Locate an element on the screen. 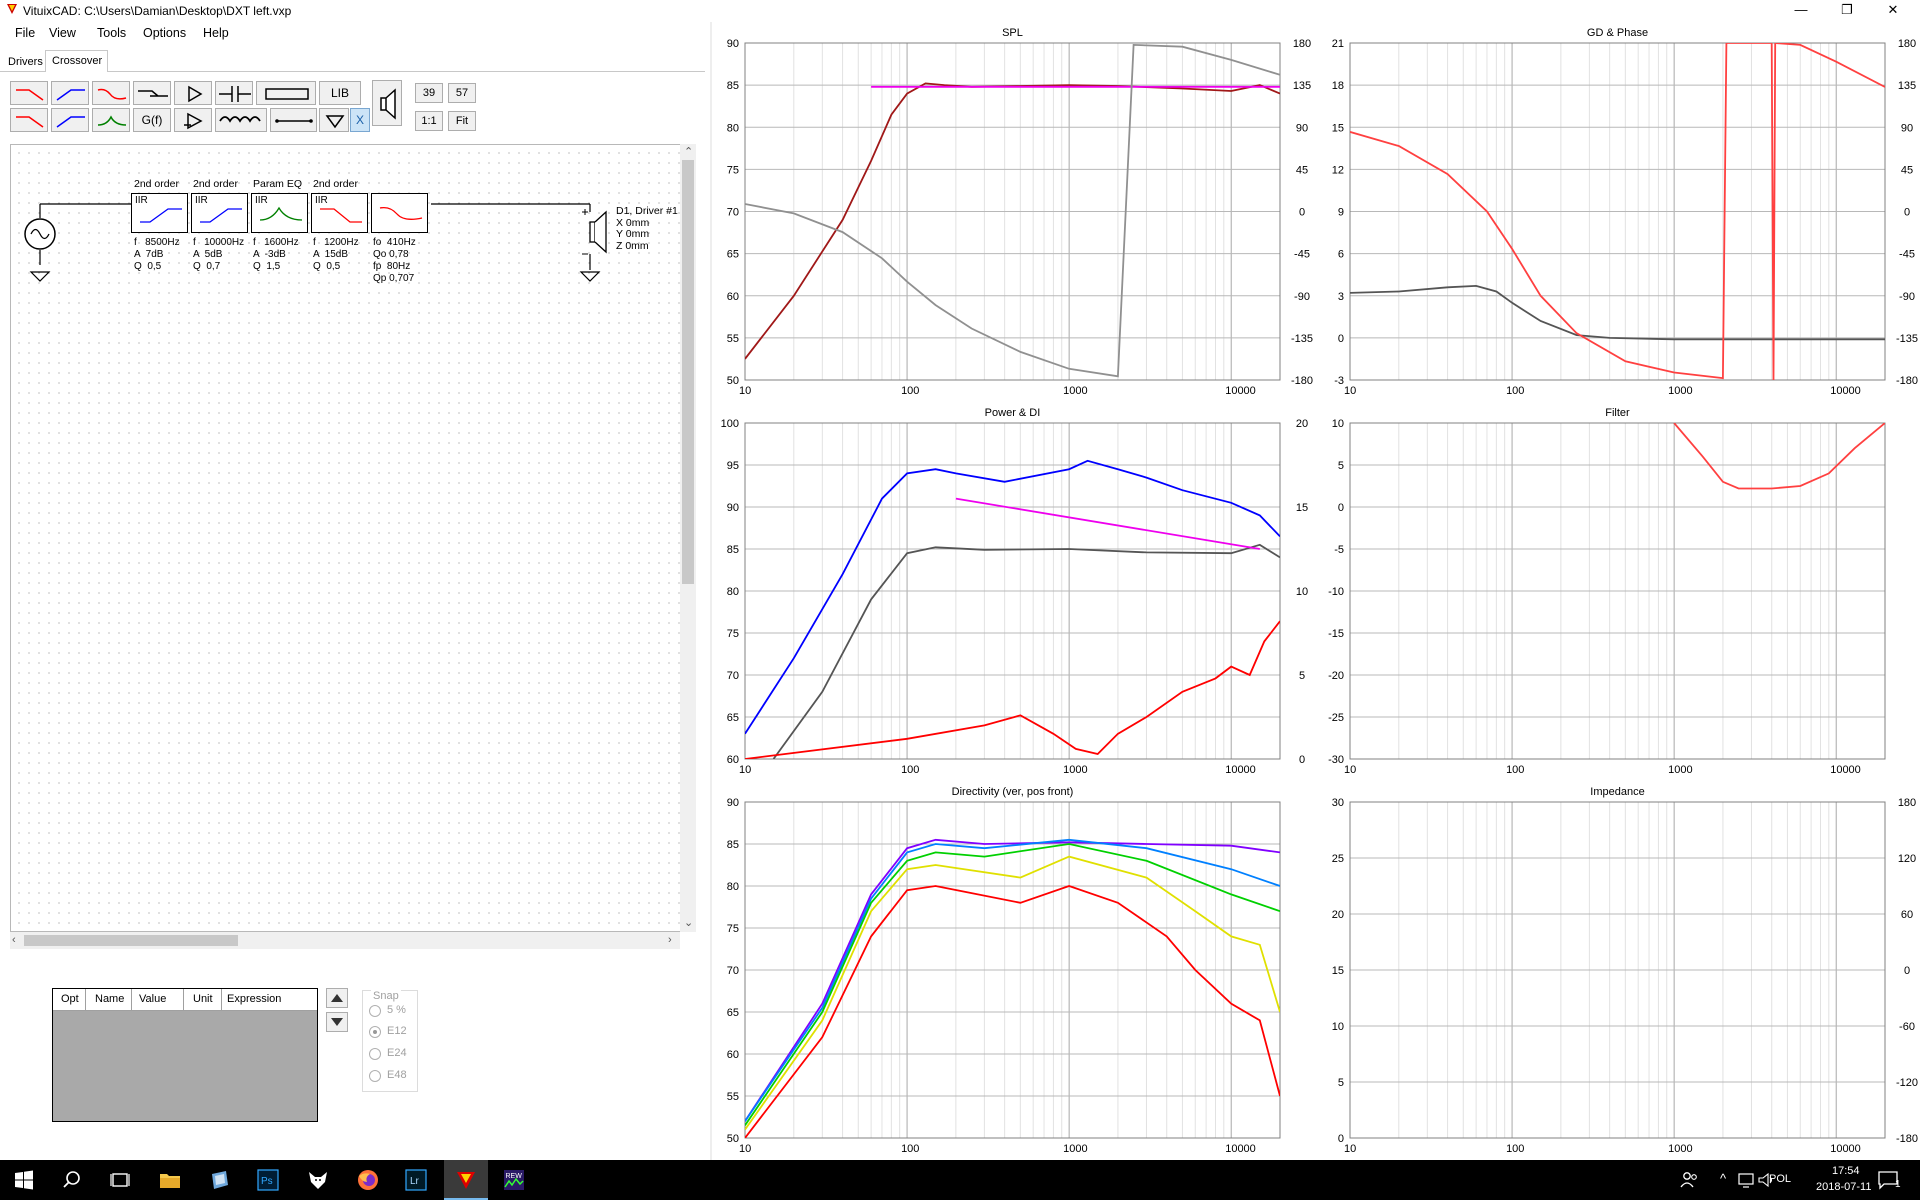 This screenshot has height=1200, width=1920. directivity-ver-pos-front-y-tick-label: 60 is located at coordinates (733, 1055).